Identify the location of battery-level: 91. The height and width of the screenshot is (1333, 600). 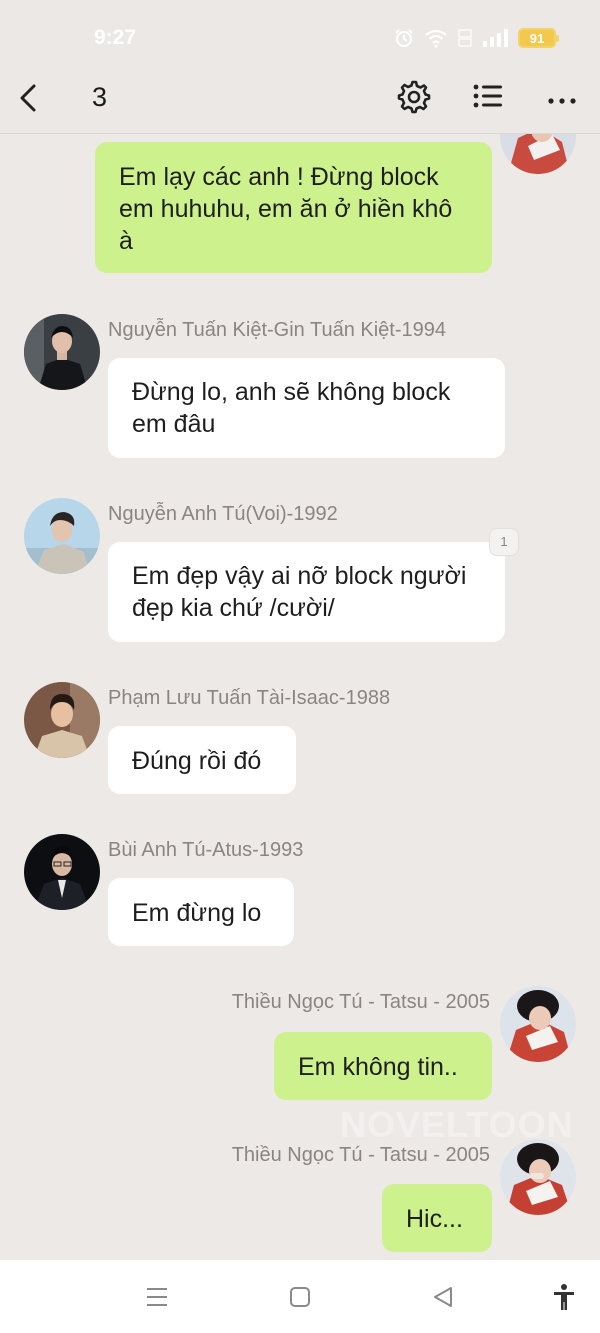
(537, 38).